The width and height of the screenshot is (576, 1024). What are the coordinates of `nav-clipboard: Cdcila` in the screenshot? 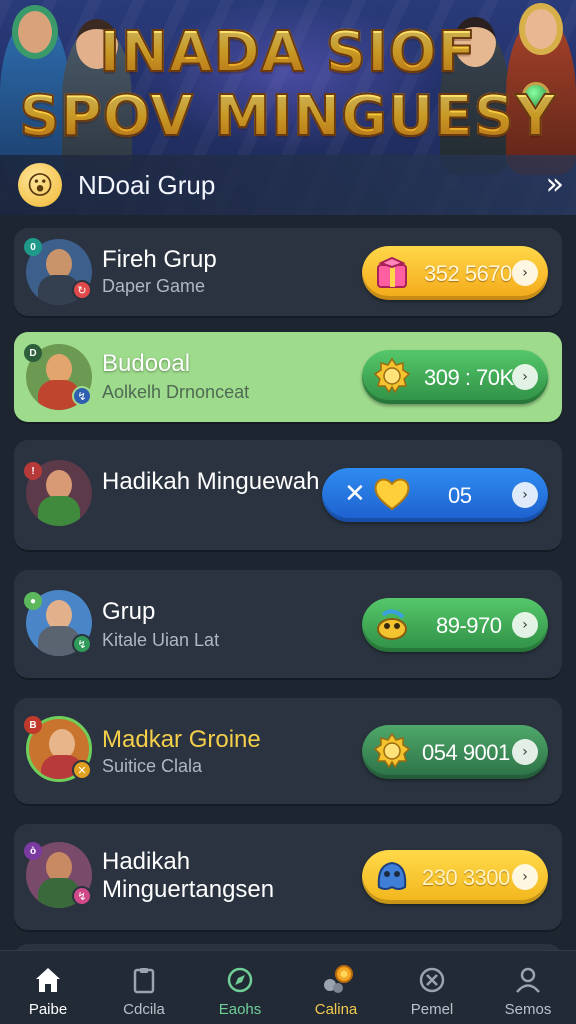 It's located at (144, 987).